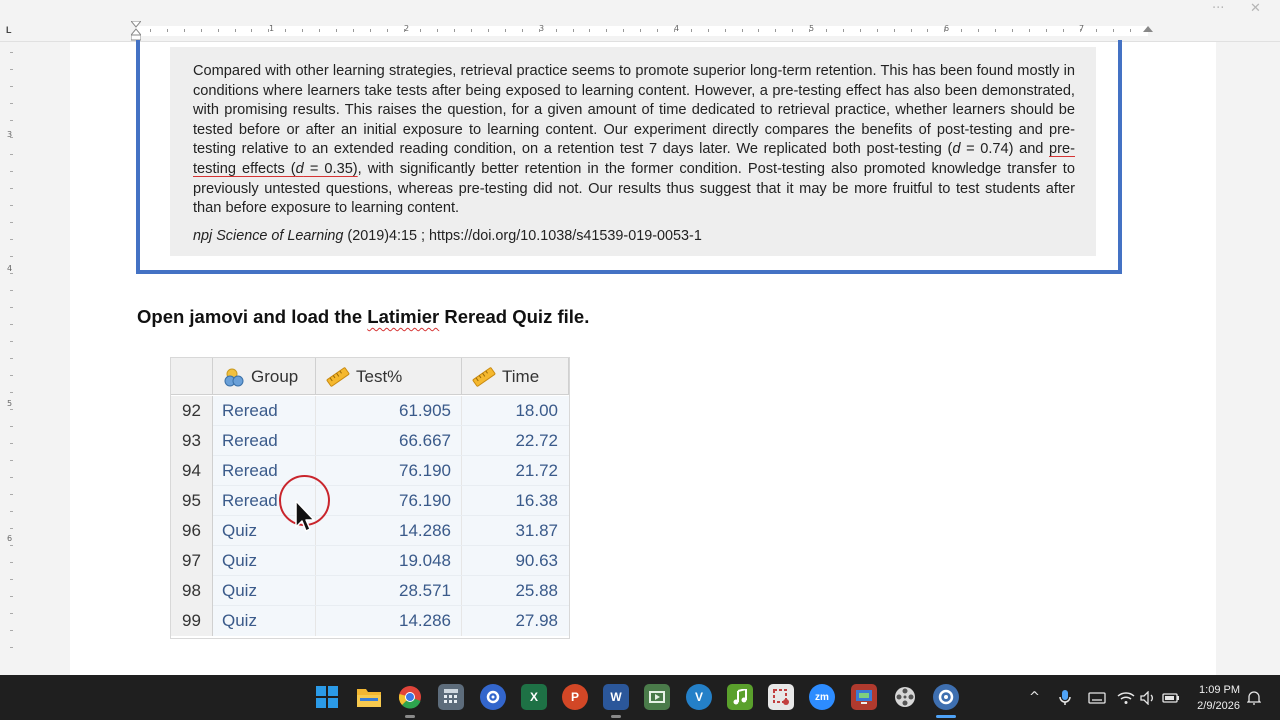  Describe the element at coordinates (1148, 697) in the screenshot. I see `volume-icon` at that location.